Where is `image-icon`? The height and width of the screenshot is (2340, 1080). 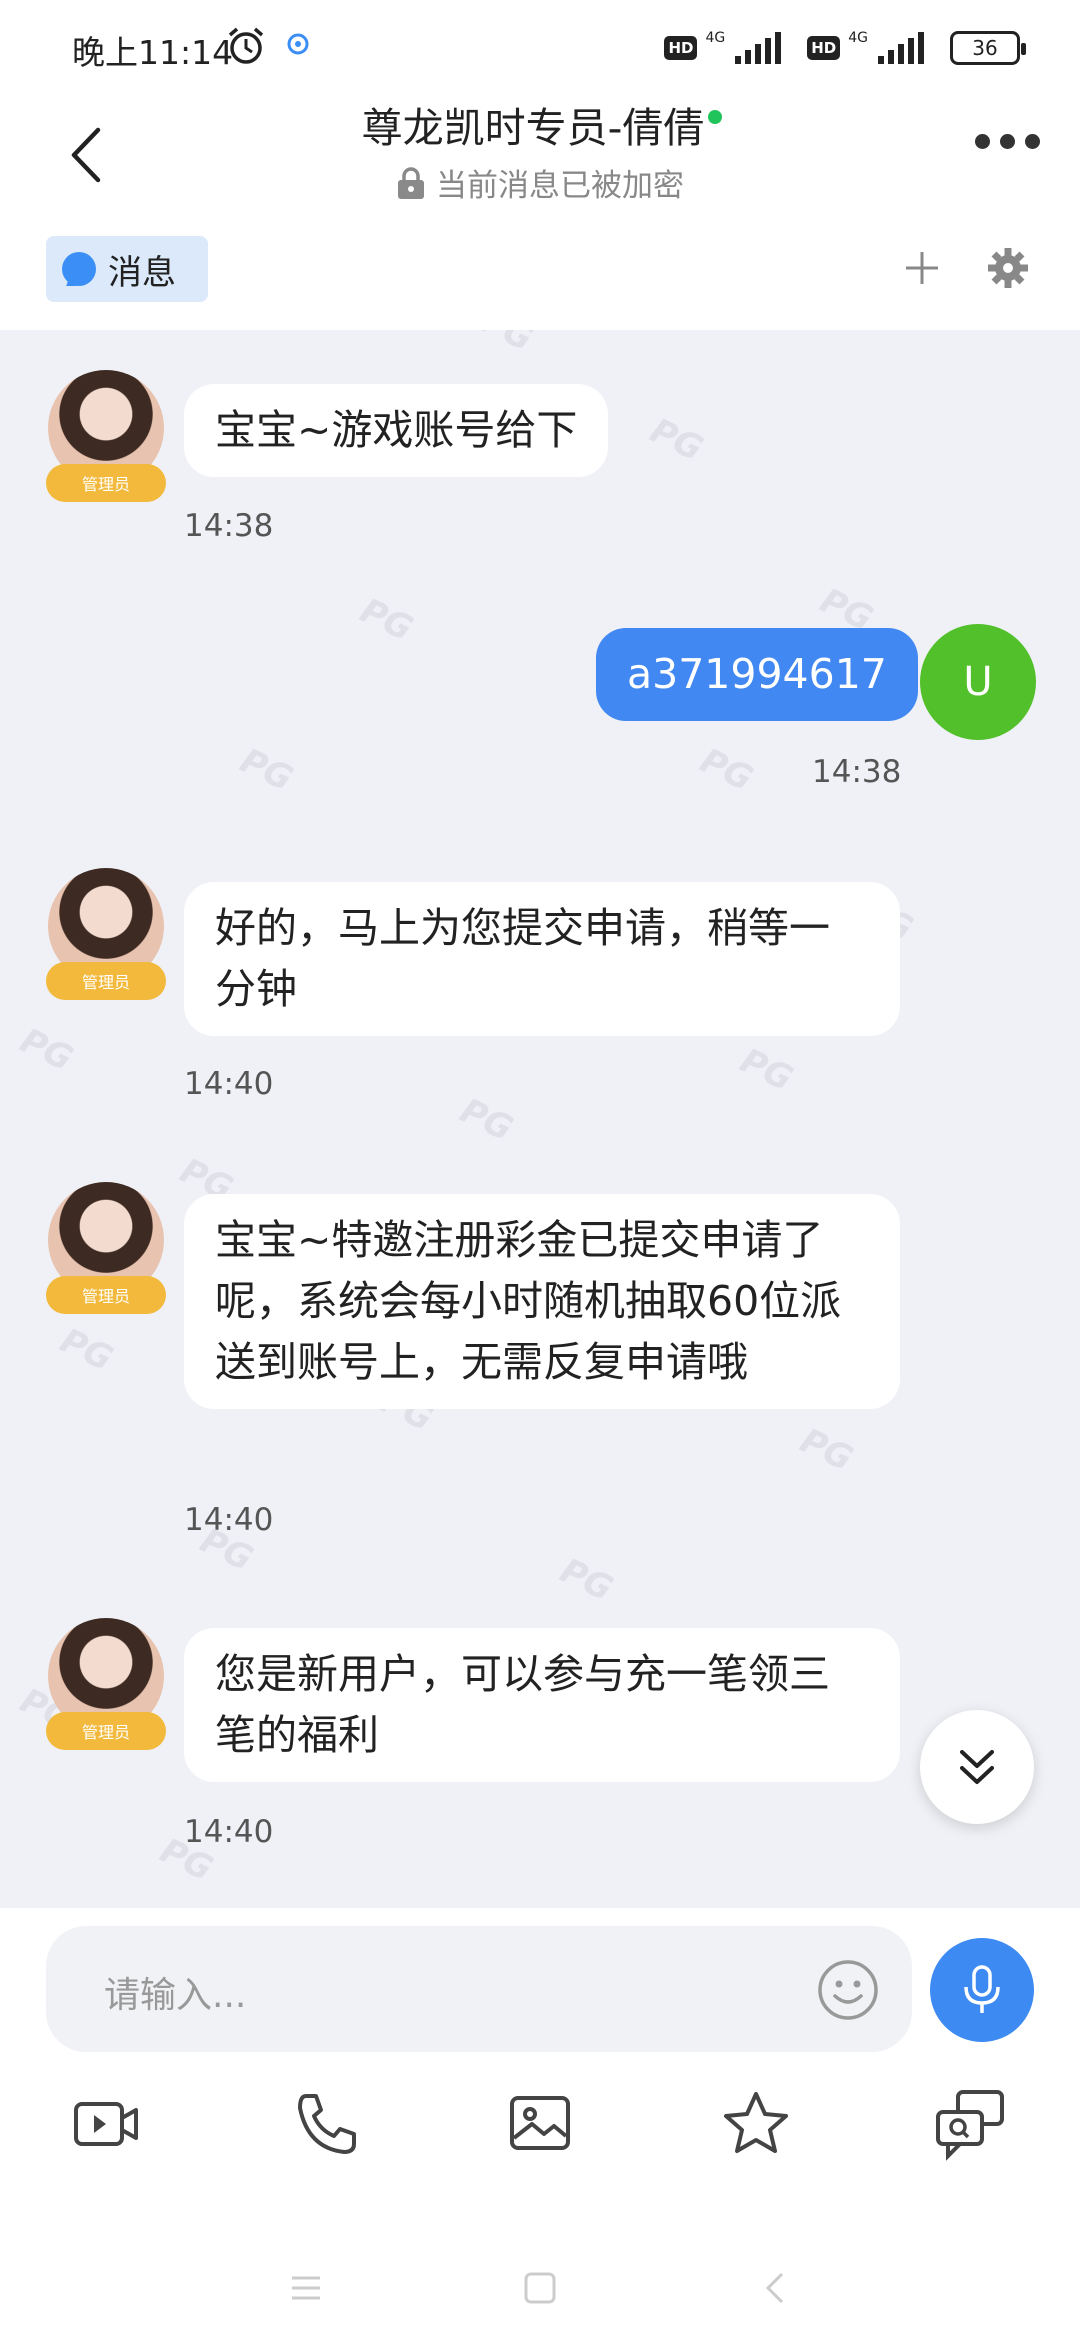
image-icon is located at coordinates (540, 2124).